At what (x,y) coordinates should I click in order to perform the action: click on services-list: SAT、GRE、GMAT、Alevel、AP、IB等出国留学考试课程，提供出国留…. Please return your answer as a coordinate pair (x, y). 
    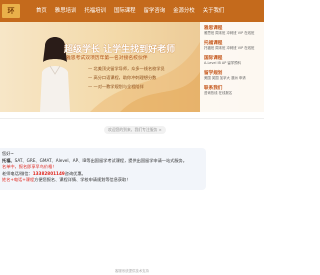
    Looking at the image, I should click on (100, 160).